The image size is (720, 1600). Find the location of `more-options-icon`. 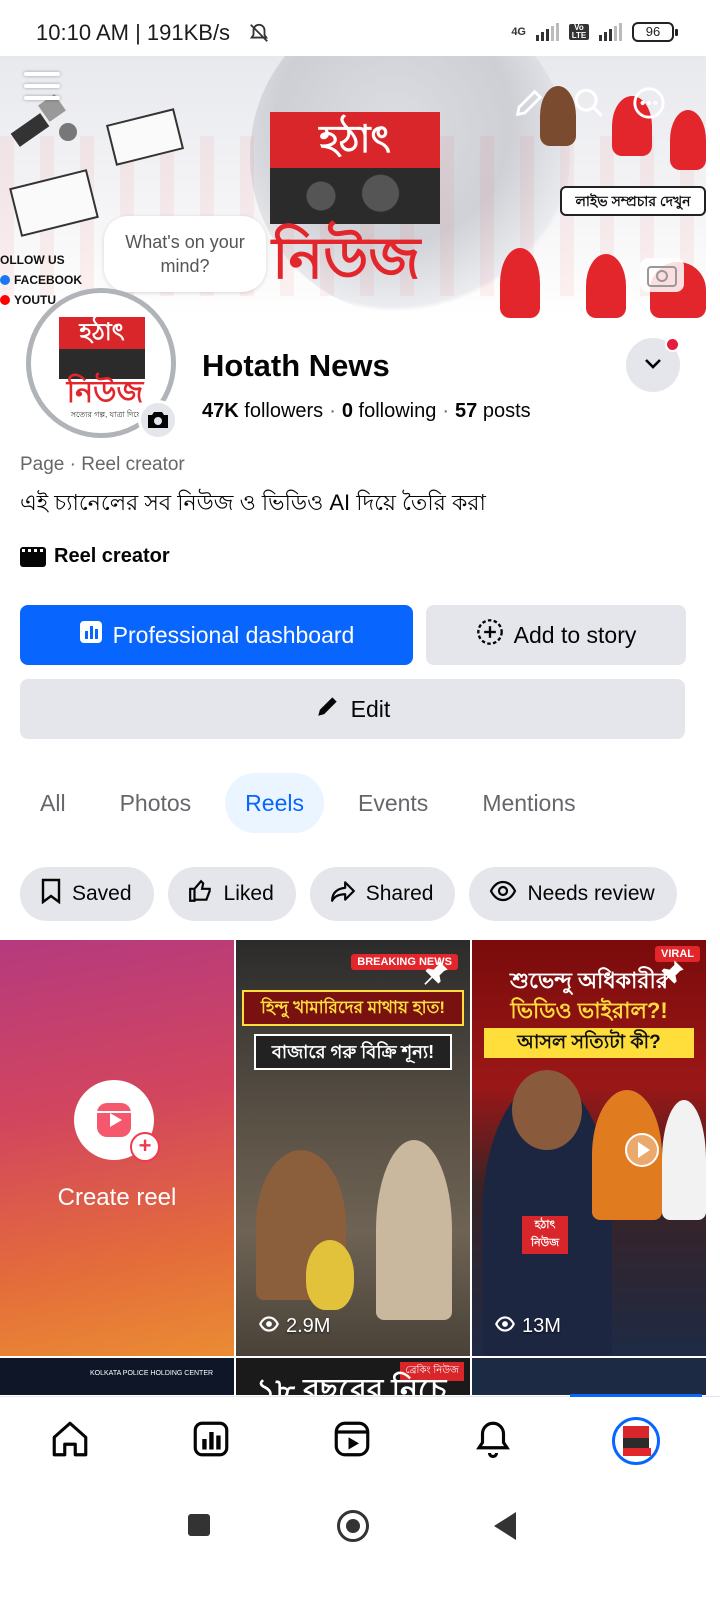

more-options-icon is located at coordinates (649, 105).